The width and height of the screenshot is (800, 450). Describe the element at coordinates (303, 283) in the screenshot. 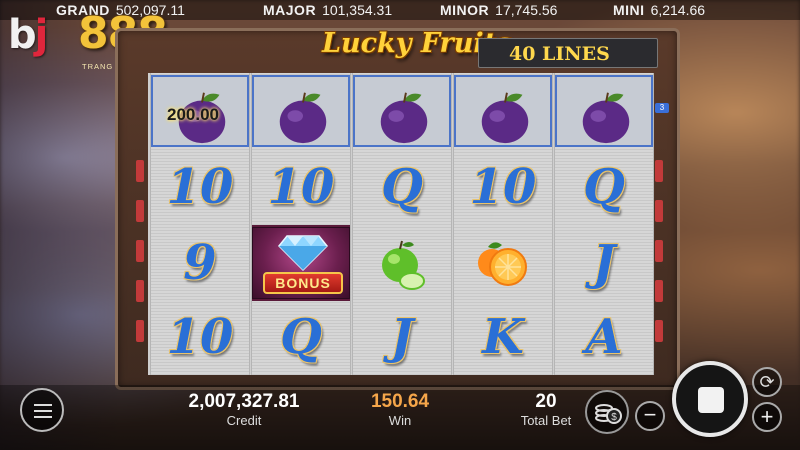

I see `bonus-label: BONUS` at that location.